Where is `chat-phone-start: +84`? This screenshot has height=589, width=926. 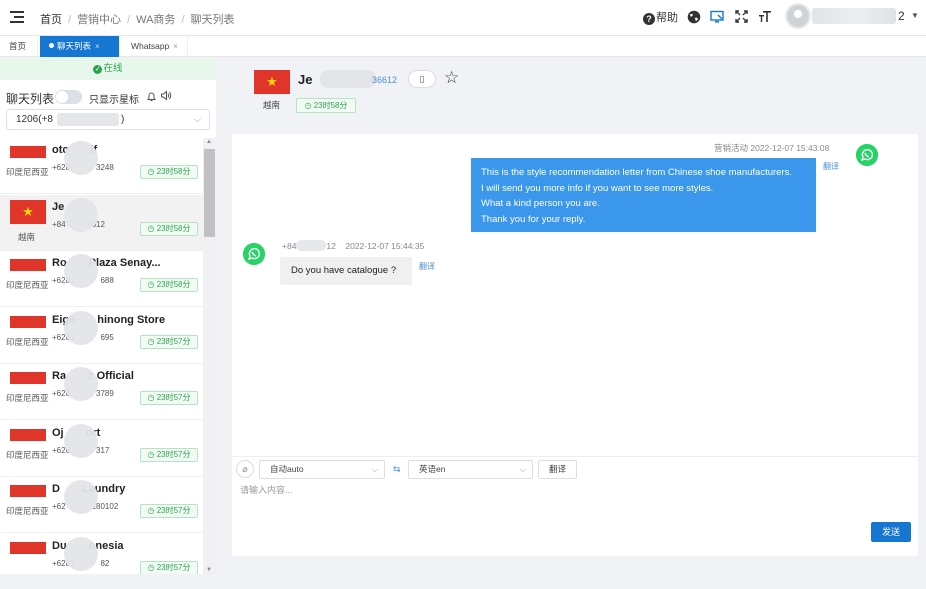
chat-phone-start: +84 is located at coordinates (59, 224).